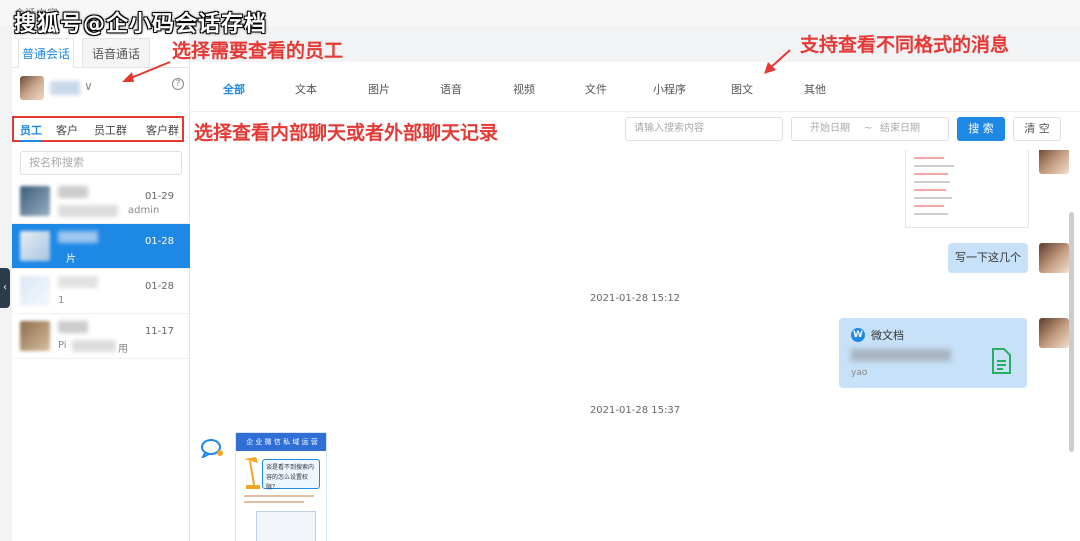 The width and height of the screenshot is (1080, 541). Describe the element at coordinates (1037, 129) in the screenshot. I see `clear-button: 清 空` at that location.